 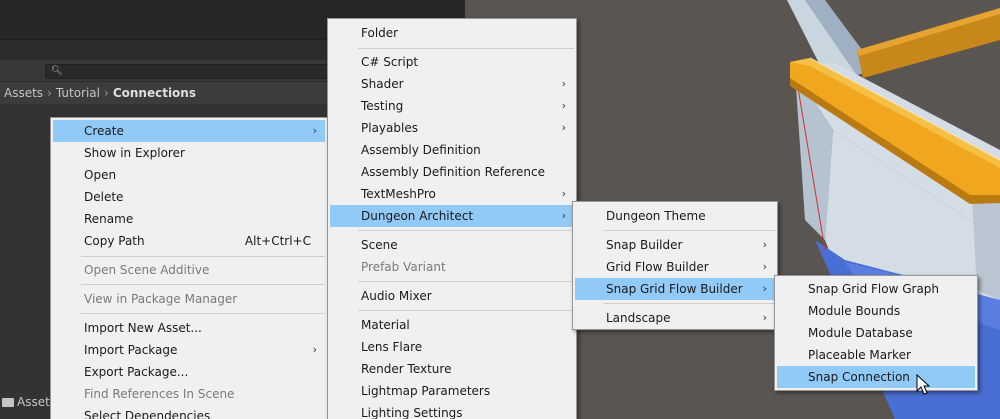 I want to click on menu-item-label: Create, so click(x=104, y=131).